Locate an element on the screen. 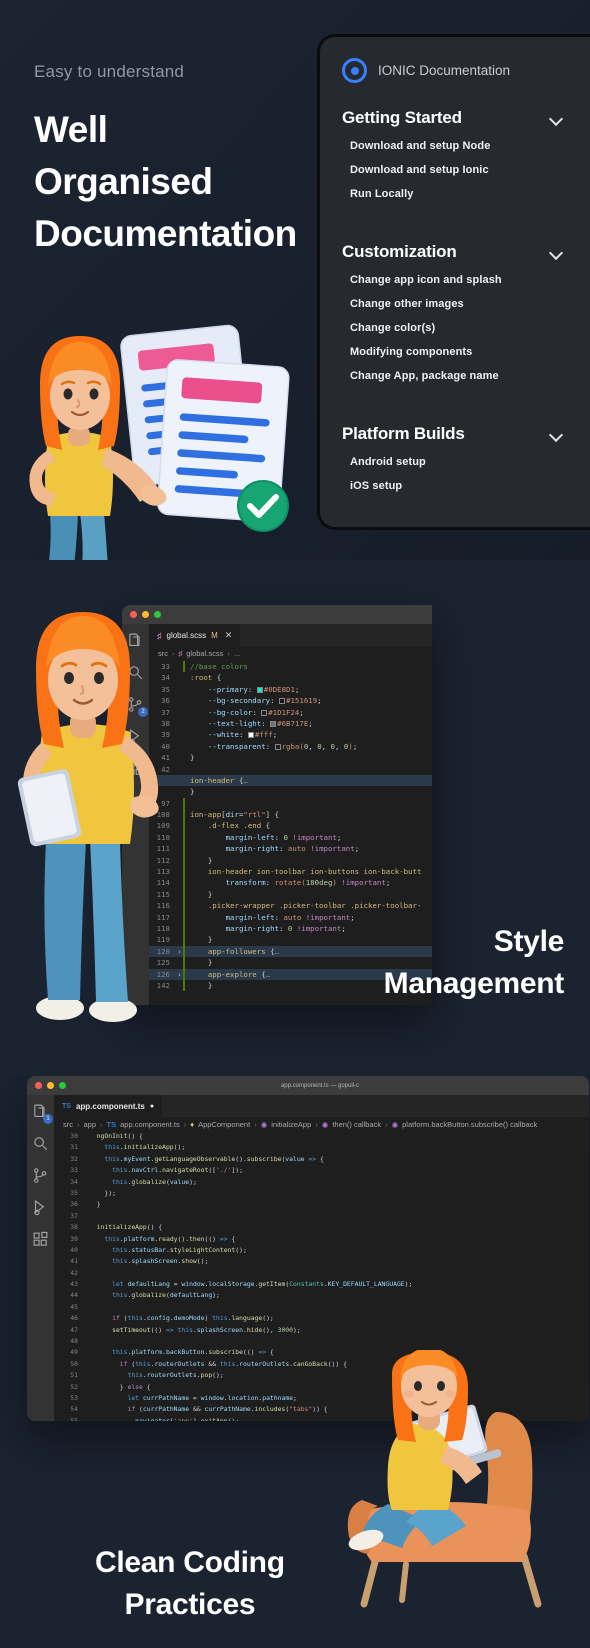 This screenshot has height=1648, width=590. doc-link: Change other images is located at coordinates (466, 310).